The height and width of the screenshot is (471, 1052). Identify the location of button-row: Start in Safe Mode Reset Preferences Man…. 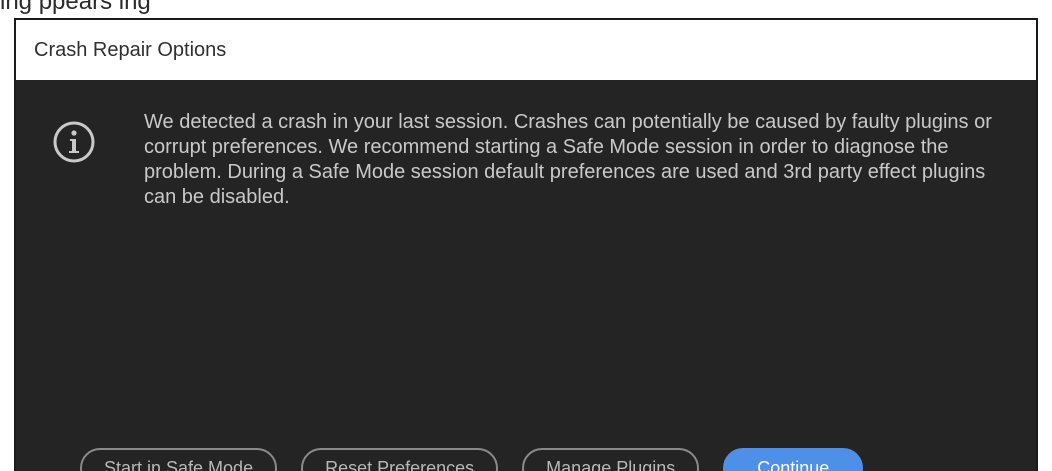
(472, 459).